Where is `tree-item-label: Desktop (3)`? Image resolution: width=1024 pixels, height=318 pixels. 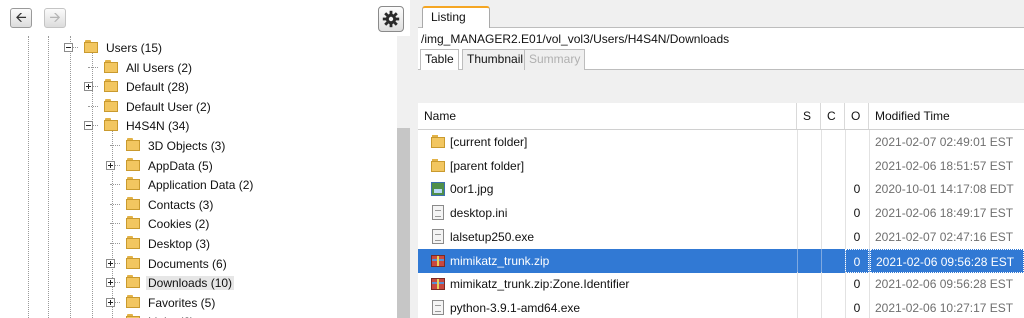 tree-item-label: Desktop (3) is located at coordinates (179, 244).